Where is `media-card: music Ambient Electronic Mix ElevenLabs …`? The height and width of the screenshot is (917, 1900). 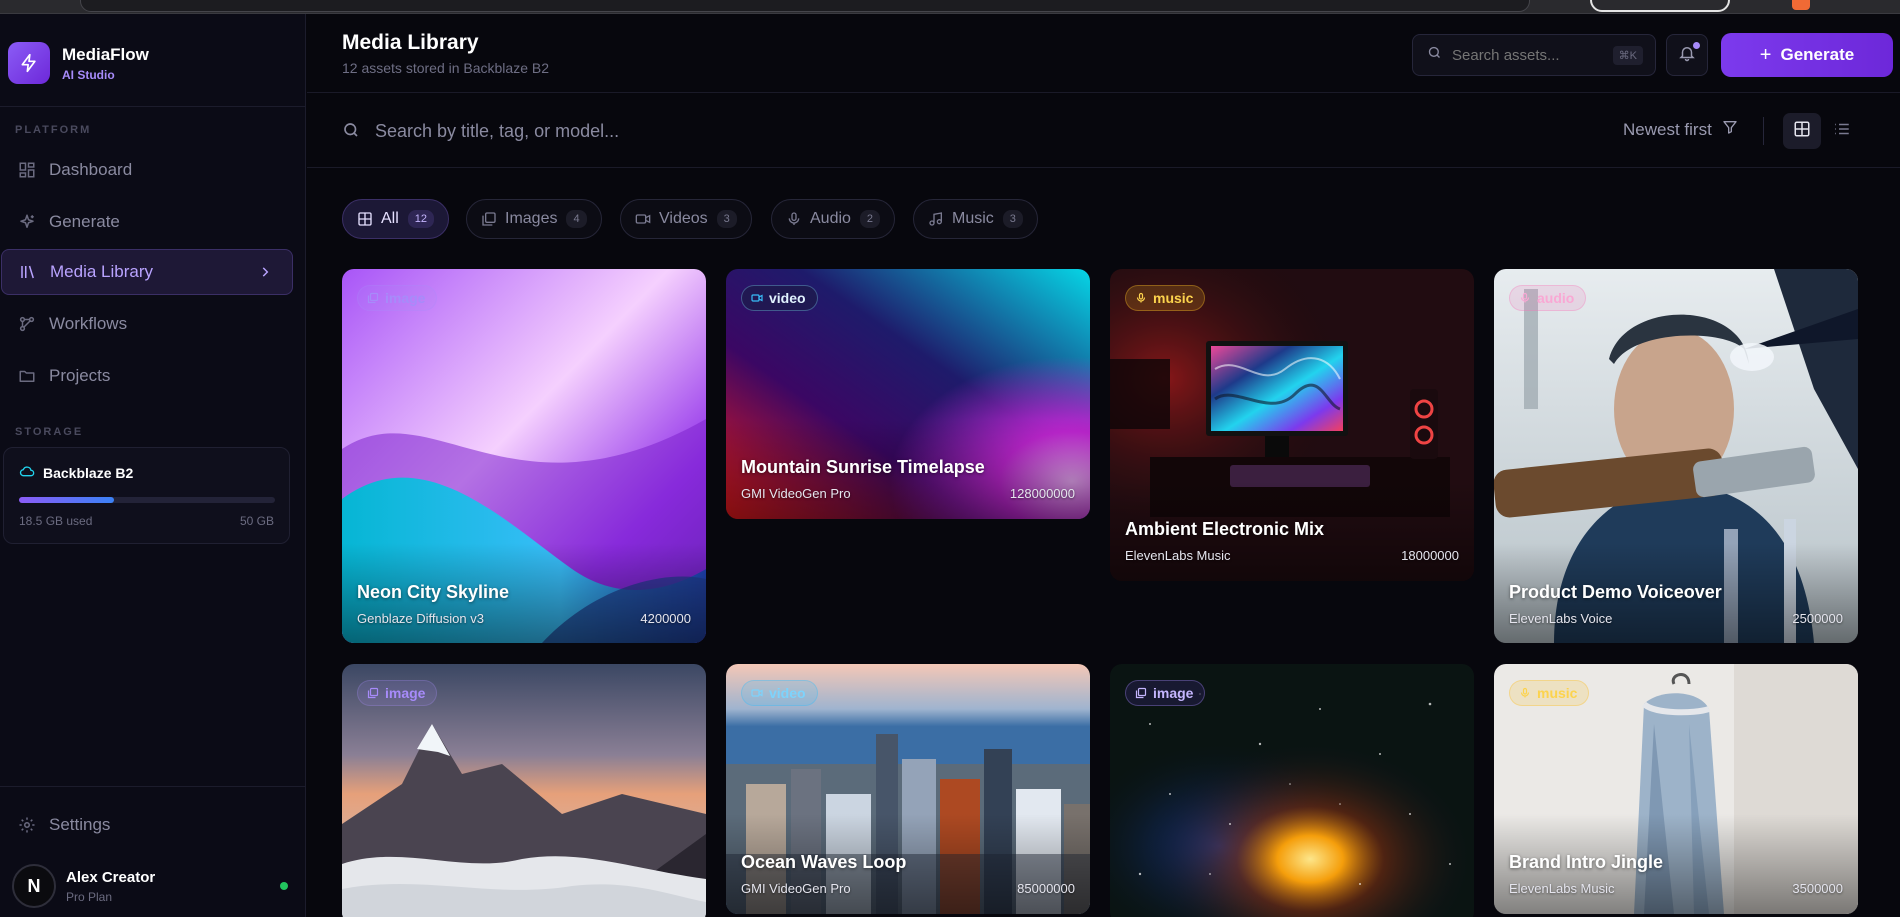
media-card: music Ambient Electronic Mix ElevenLabs … is located at coordinates (1292, 425).